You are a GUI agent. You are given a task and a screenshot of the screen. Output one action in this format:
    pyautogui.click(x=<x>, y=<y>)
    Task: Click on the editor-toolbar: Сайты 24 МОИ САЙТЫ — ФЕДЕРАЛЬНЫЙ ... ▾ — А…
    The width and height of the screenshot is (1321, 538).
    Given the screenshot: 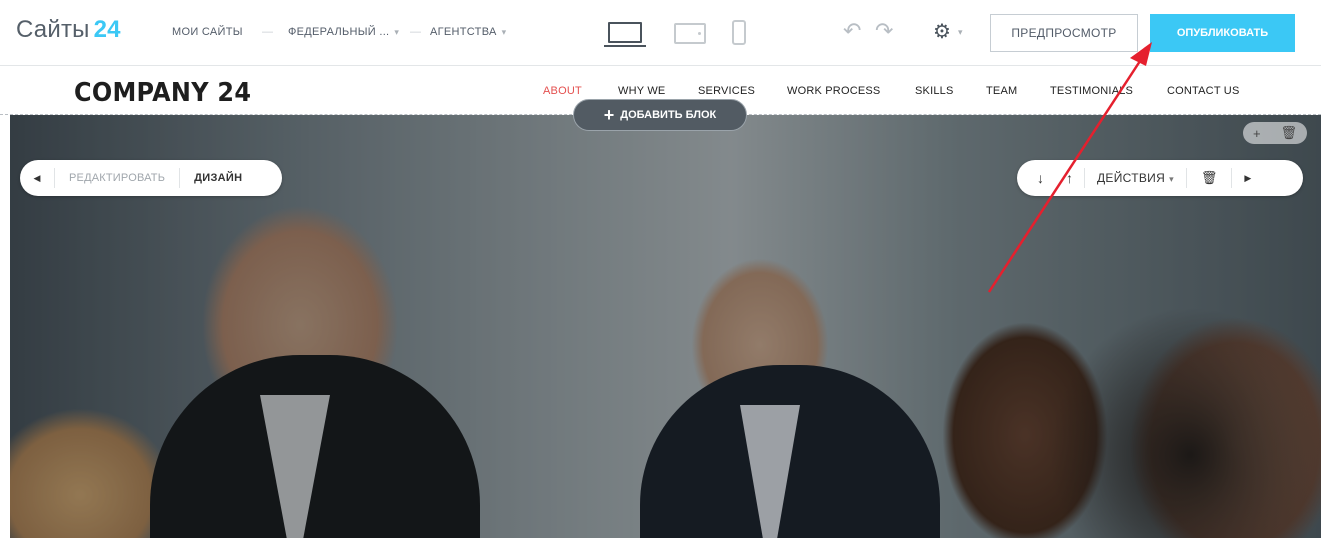 What is the action you would take?
    pyautogui.click(x=660, y=33)
    